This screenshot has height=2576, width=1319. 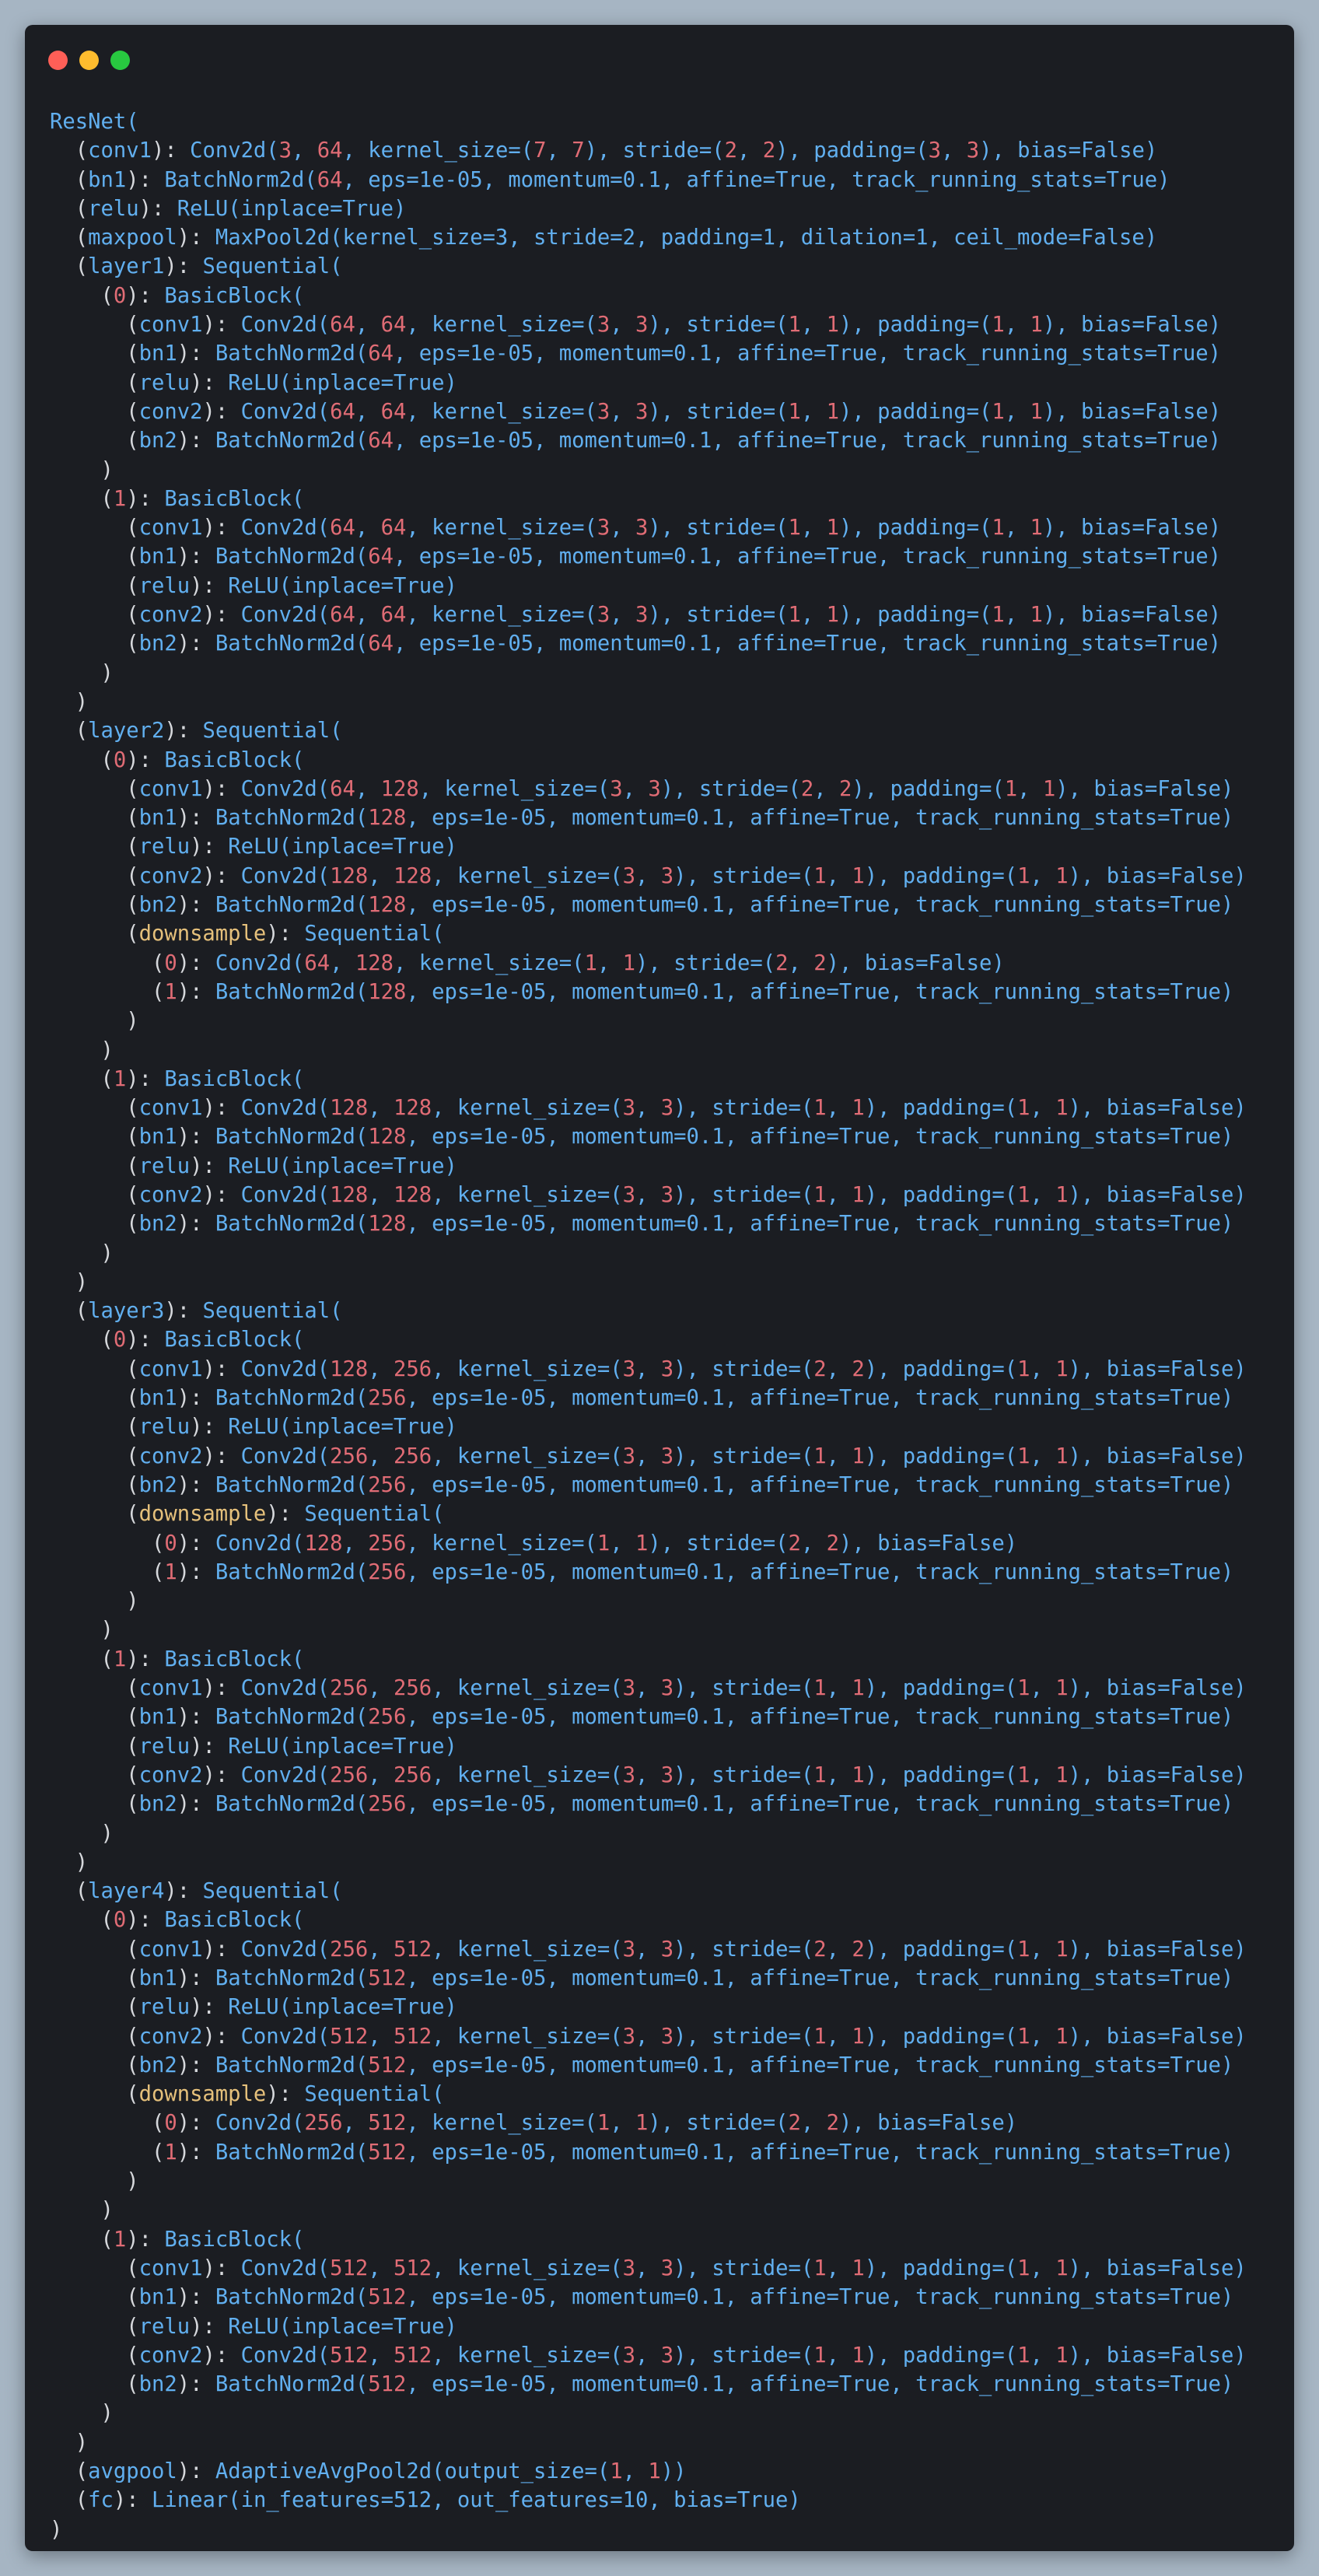 What do you see at coordinates (731, 151) in the screenshot?
I see `code-number: 2` at bounding box center [731, 151].